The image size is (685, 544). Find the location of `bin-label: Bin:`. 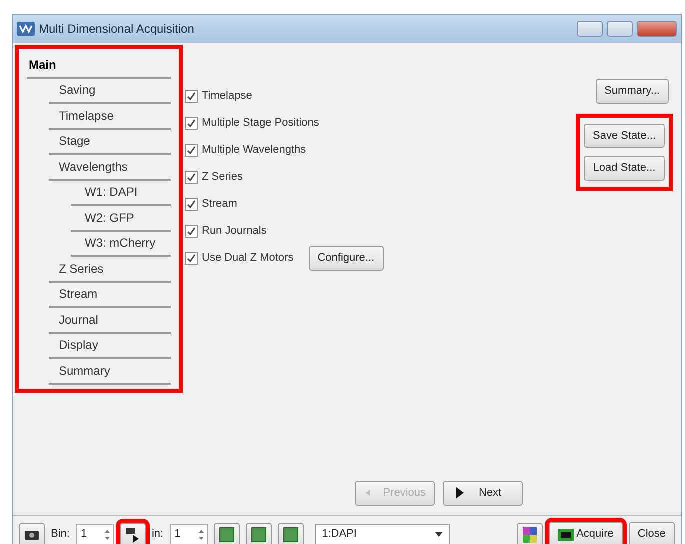

bin-label: Bin: is located at coordinates (60, 534).